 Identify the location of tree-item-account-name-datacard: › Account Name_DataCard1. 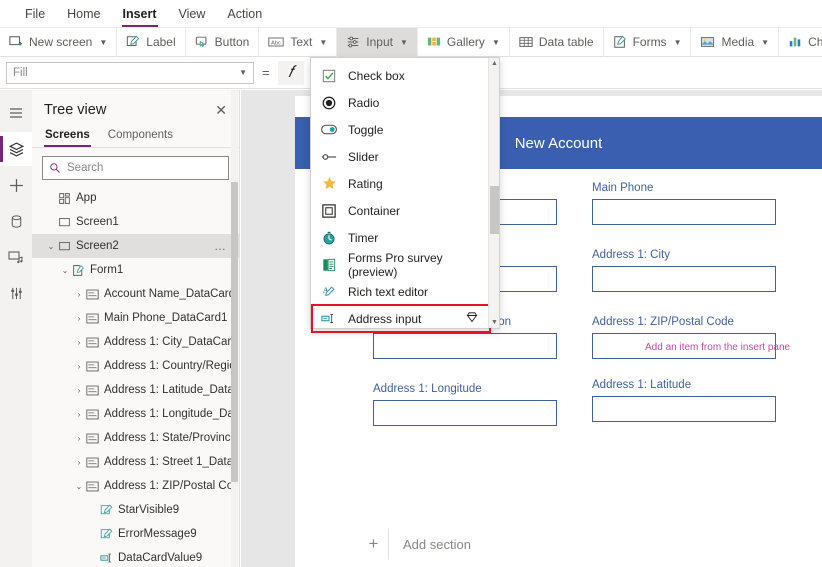
(135, 294).